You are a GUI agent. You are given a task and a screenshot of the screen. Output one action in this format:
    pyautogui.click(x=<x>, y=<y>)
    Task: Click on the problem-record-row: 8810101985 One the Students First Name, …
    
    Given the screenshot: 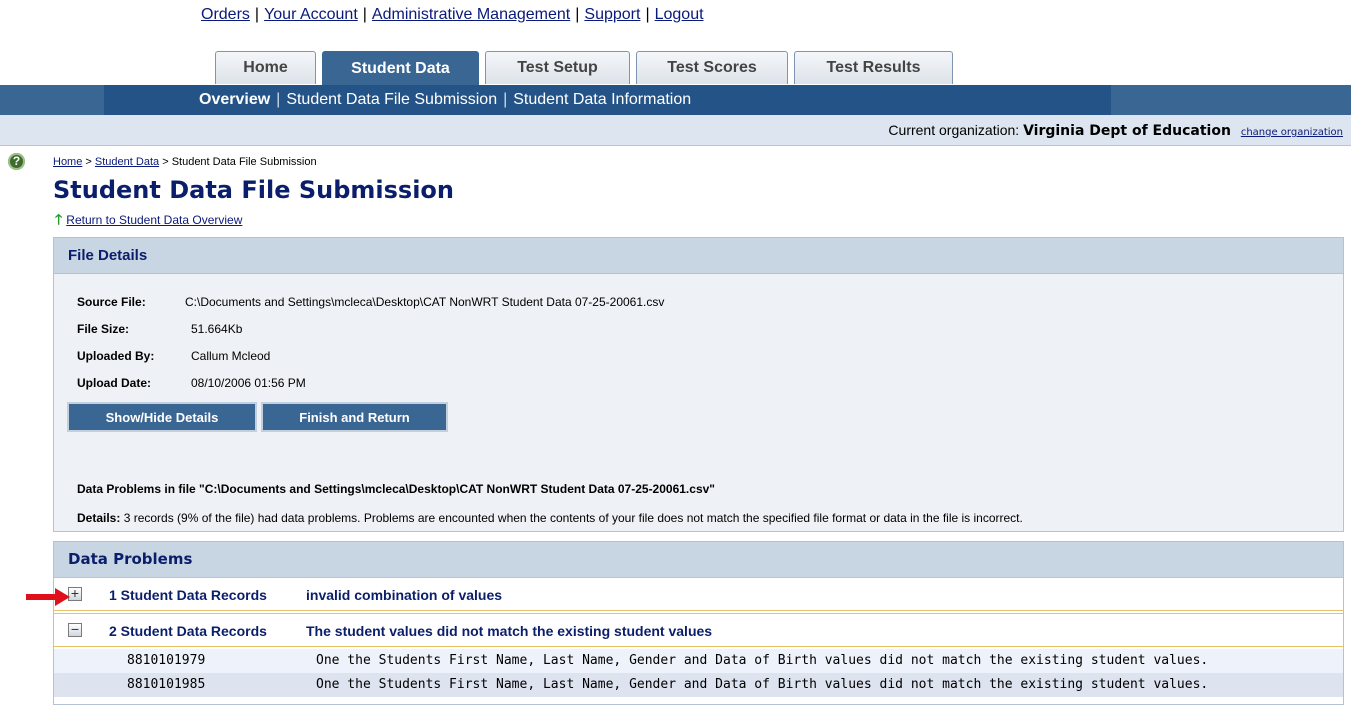 What is the action you would take?
    pyautogui.click(x=698, y=685)
    